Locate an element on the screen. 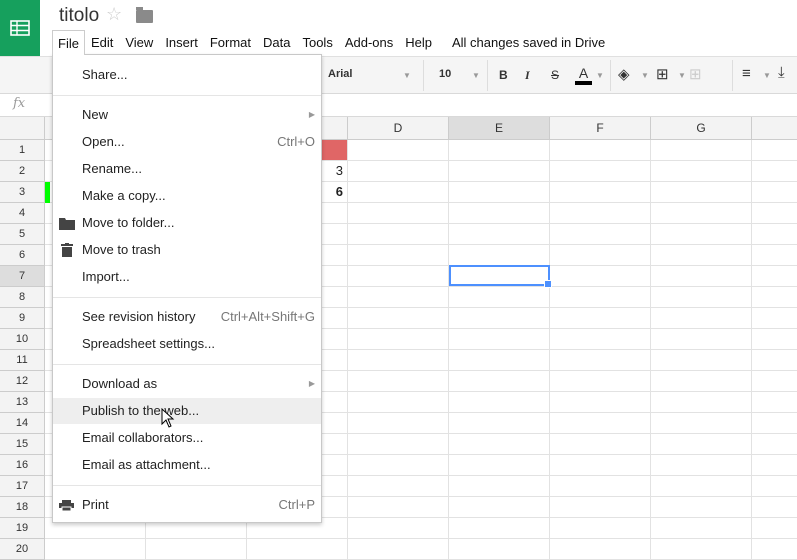 Image resolution: width=797 pixels, height=560 pixels. row-header-16: 16 is located at coordinates (22, 465).